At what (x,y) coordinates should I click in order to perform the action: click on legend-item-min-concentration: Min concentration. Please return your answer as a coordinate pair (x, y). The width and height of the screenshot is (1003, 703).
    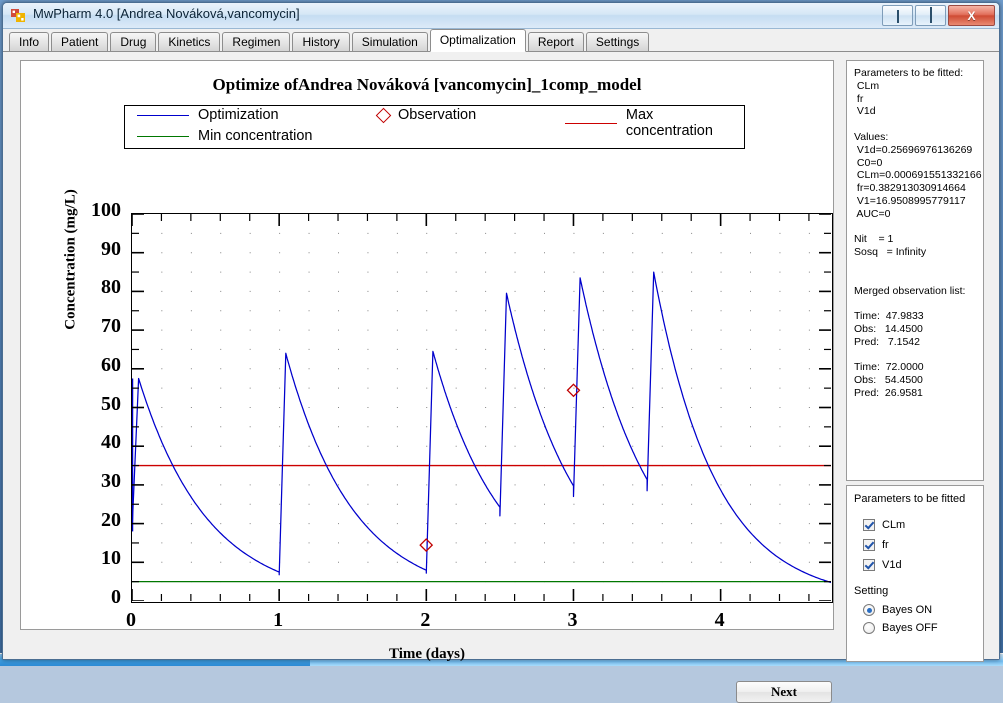
    Looking at the image, I should click on (224, 136).